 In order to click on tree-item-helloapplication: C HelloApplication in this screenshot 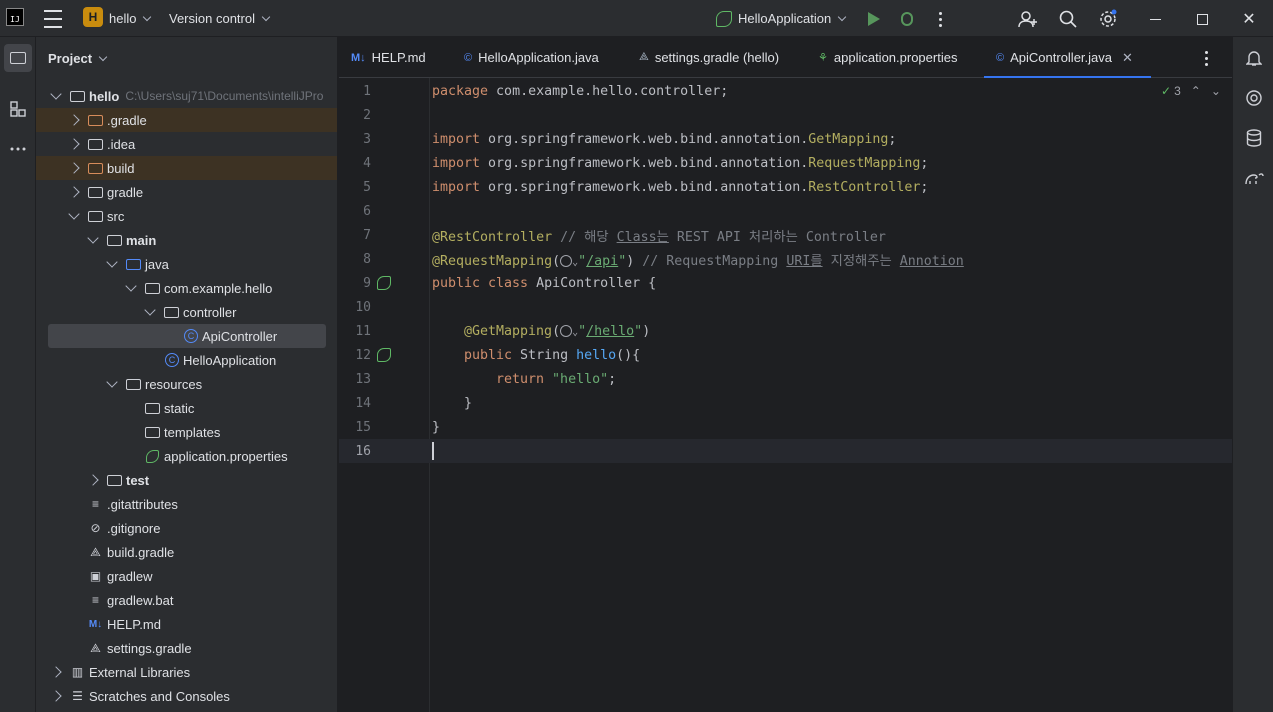, I will do `click(186, 360)`.